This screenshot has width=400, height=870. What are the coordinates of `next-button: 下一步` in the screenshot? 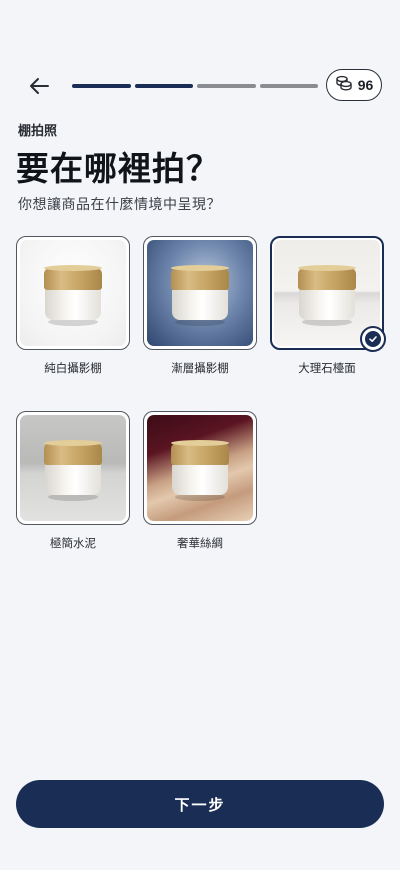 It's located at (200, 804).